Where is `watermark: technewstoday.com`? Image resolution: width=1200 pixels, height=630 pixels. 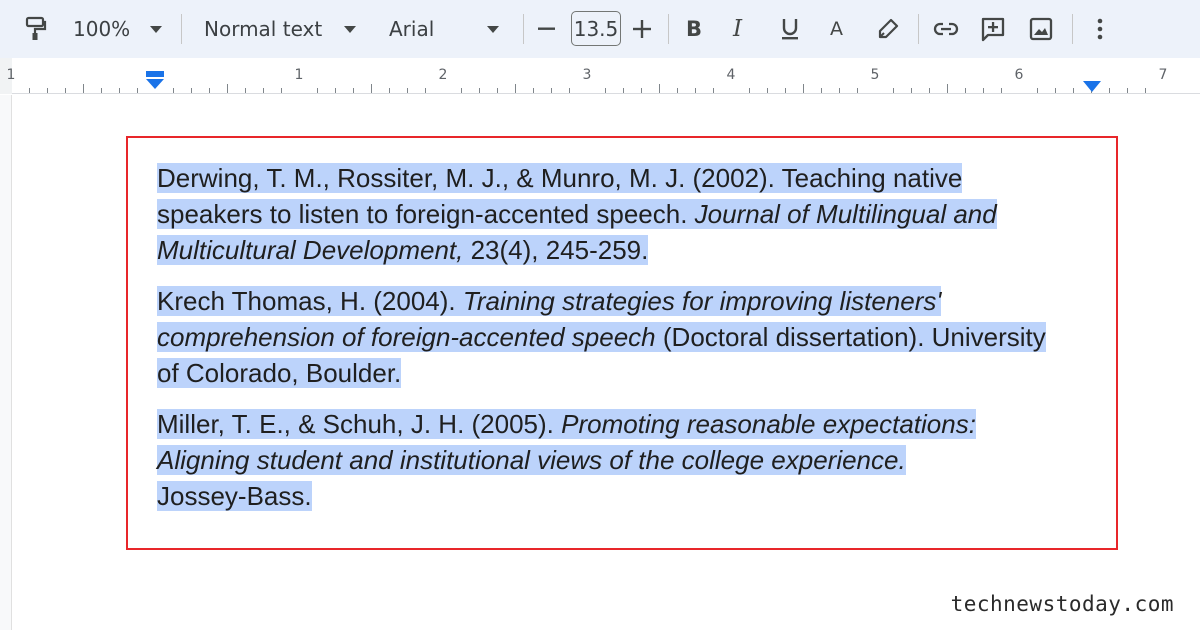 watermark: technewstoday.com is located at coordinates (1062, 604).